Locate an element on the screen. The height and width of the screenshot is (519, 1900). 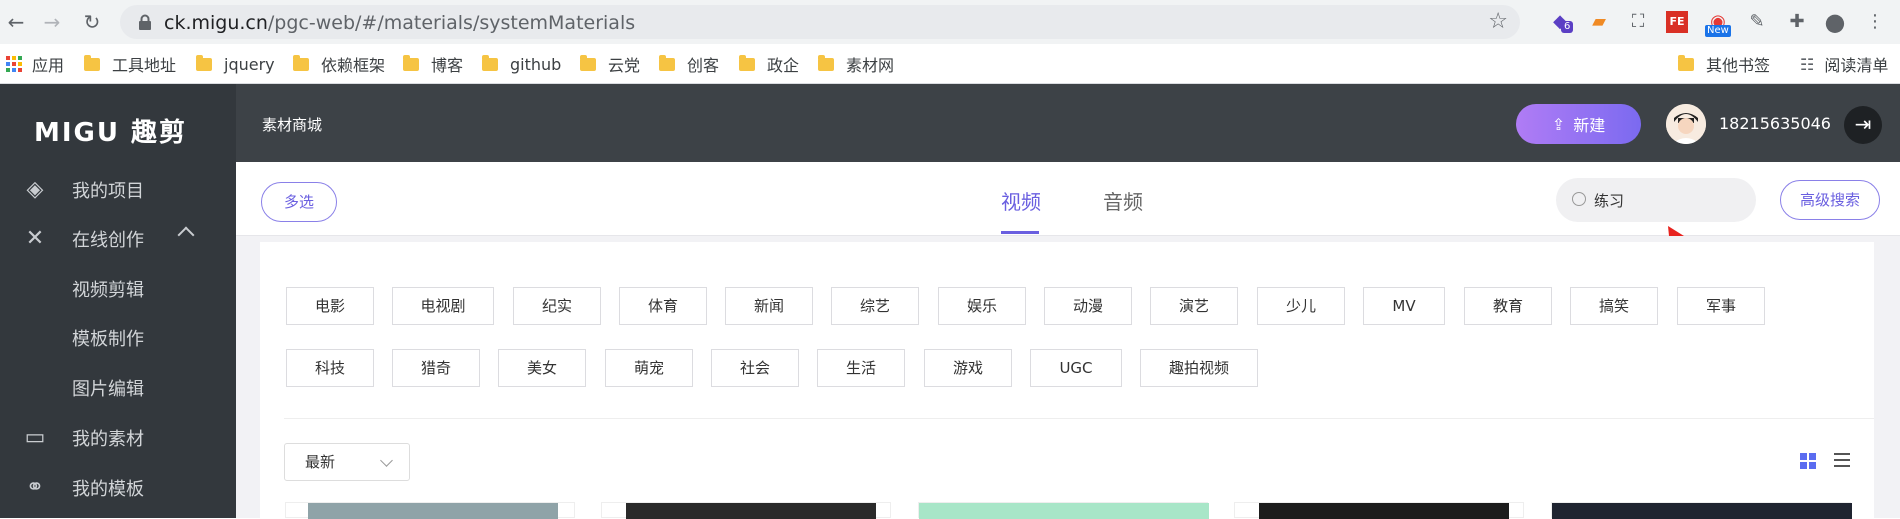
user-phone: 18215635046 is located at coordinates (1775, 123).